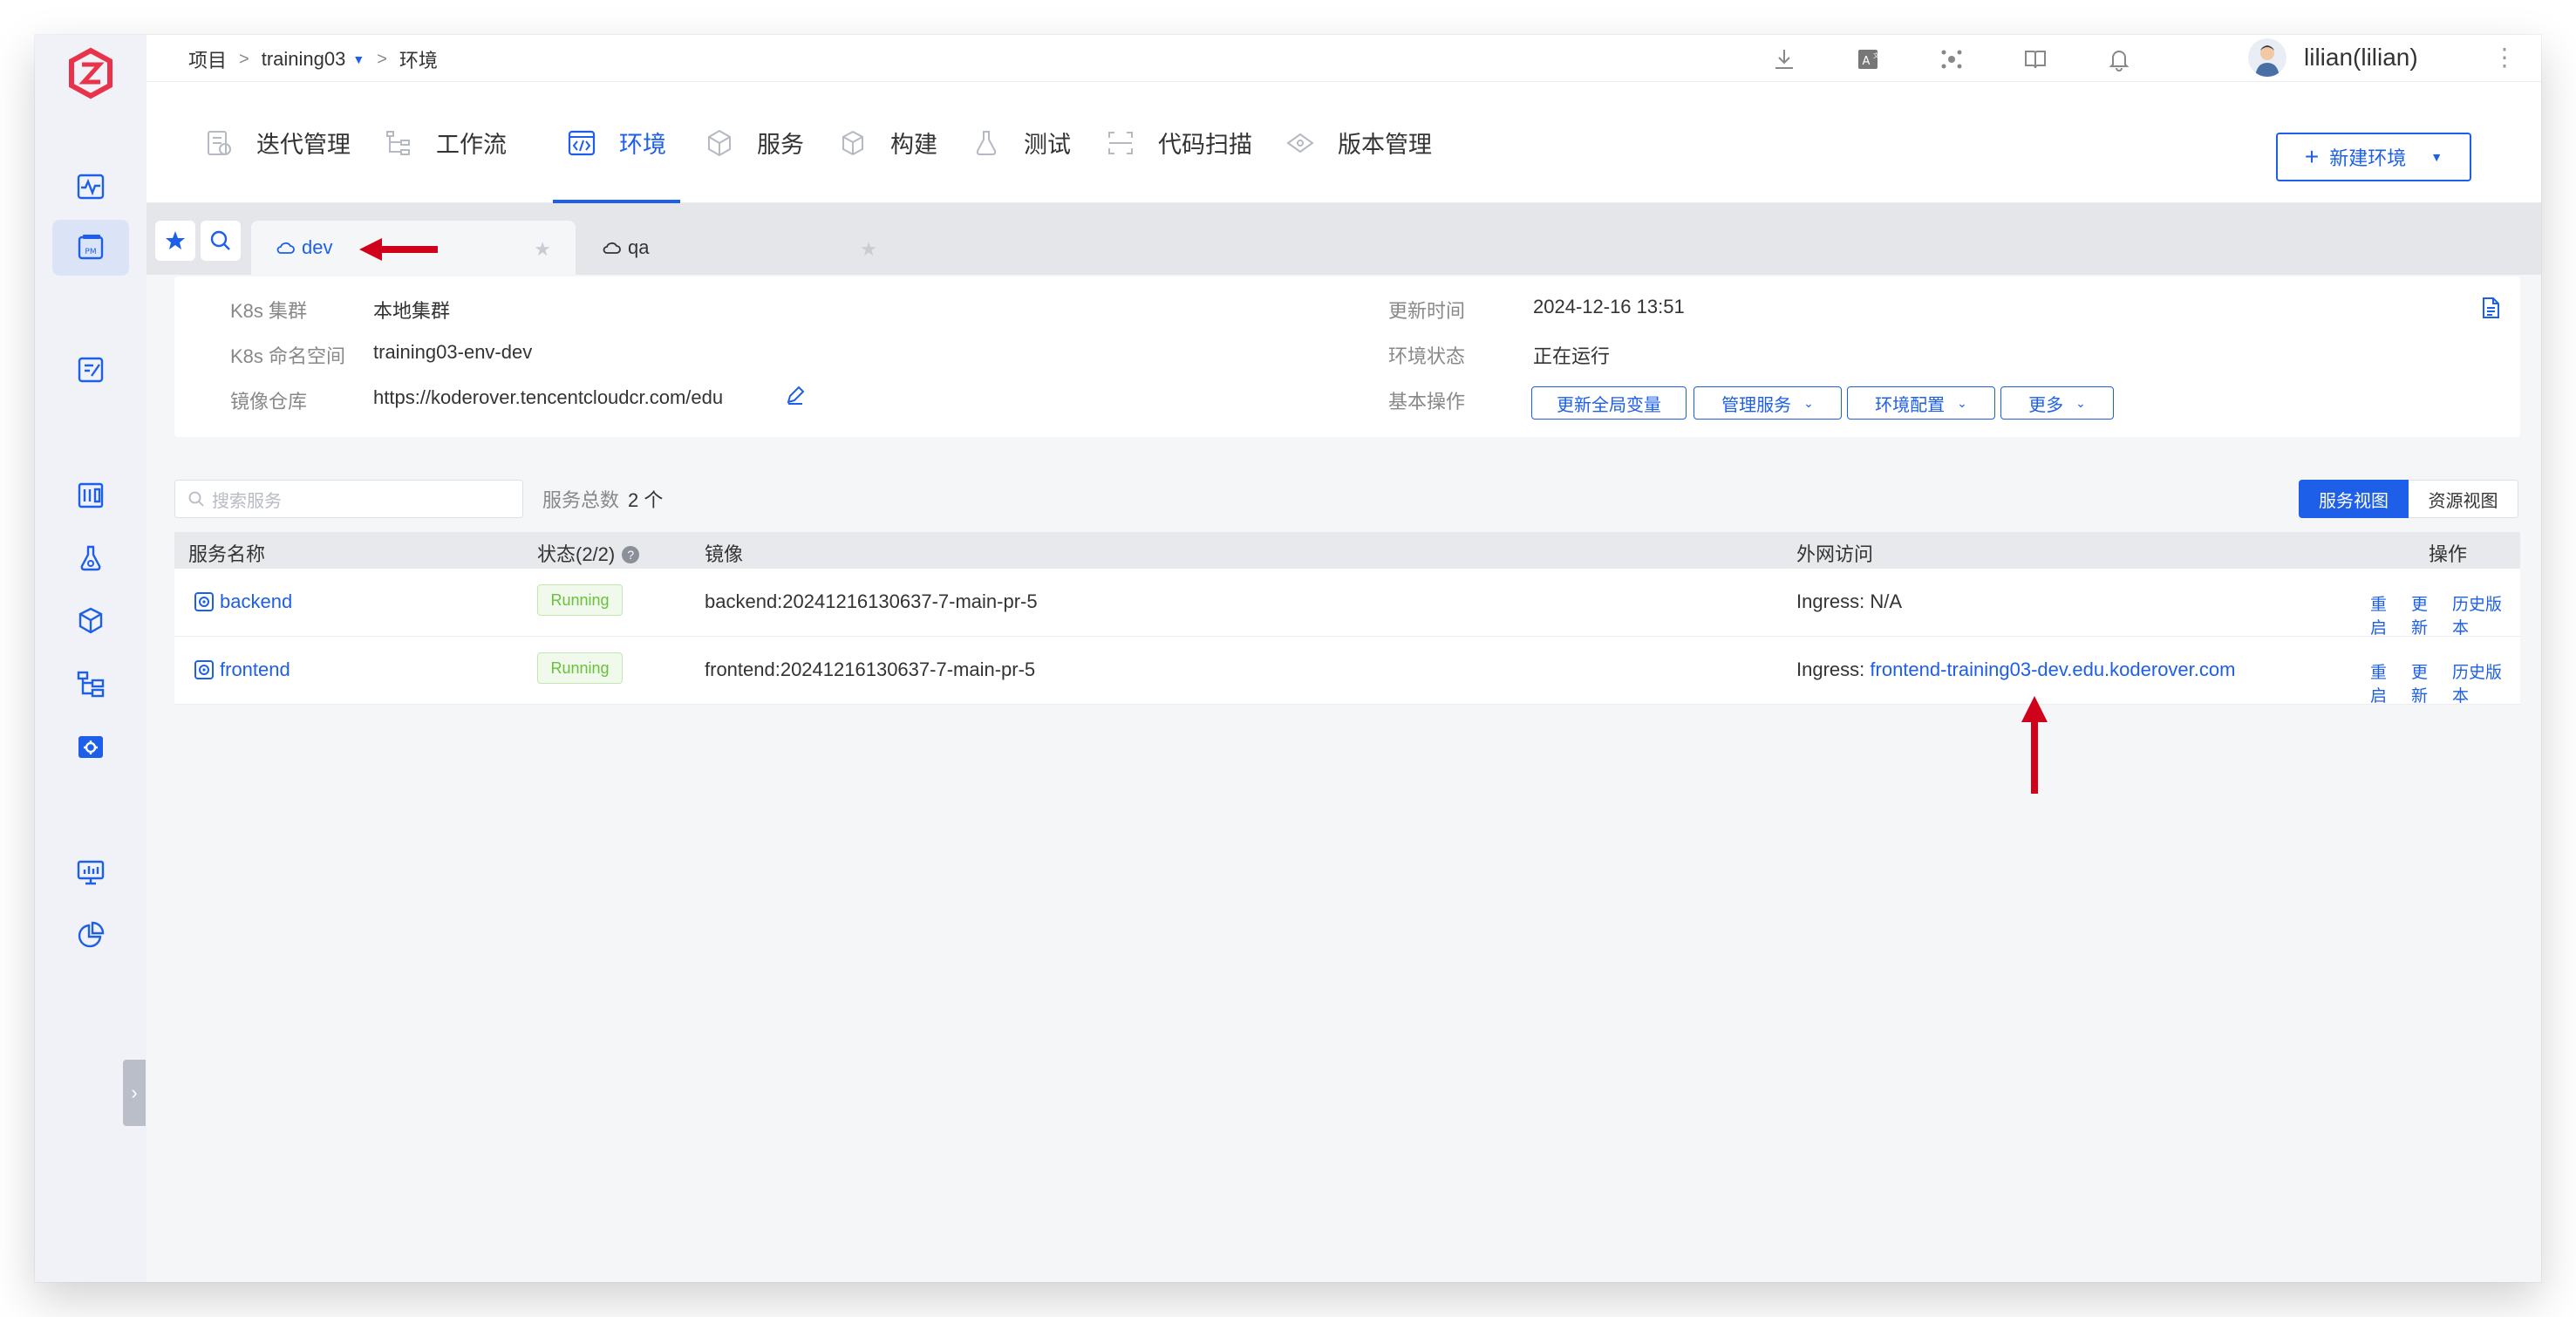 This screenshot has height=1317, width=2576. I want to click on flask-icon, so click(90, 558).